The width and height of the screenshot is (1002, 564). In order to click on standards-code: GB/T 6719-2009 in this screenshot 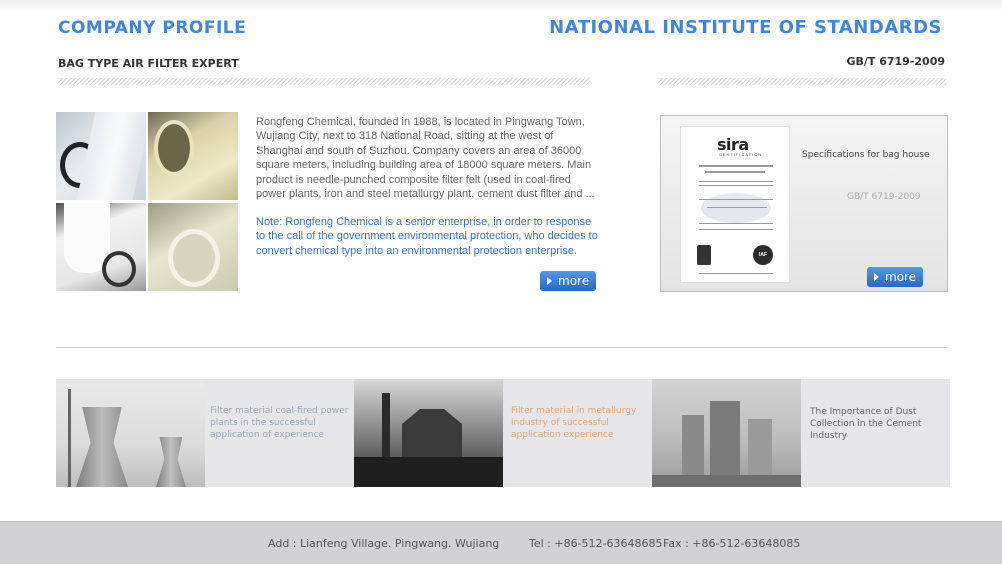, I will do `click(884, 197)`.